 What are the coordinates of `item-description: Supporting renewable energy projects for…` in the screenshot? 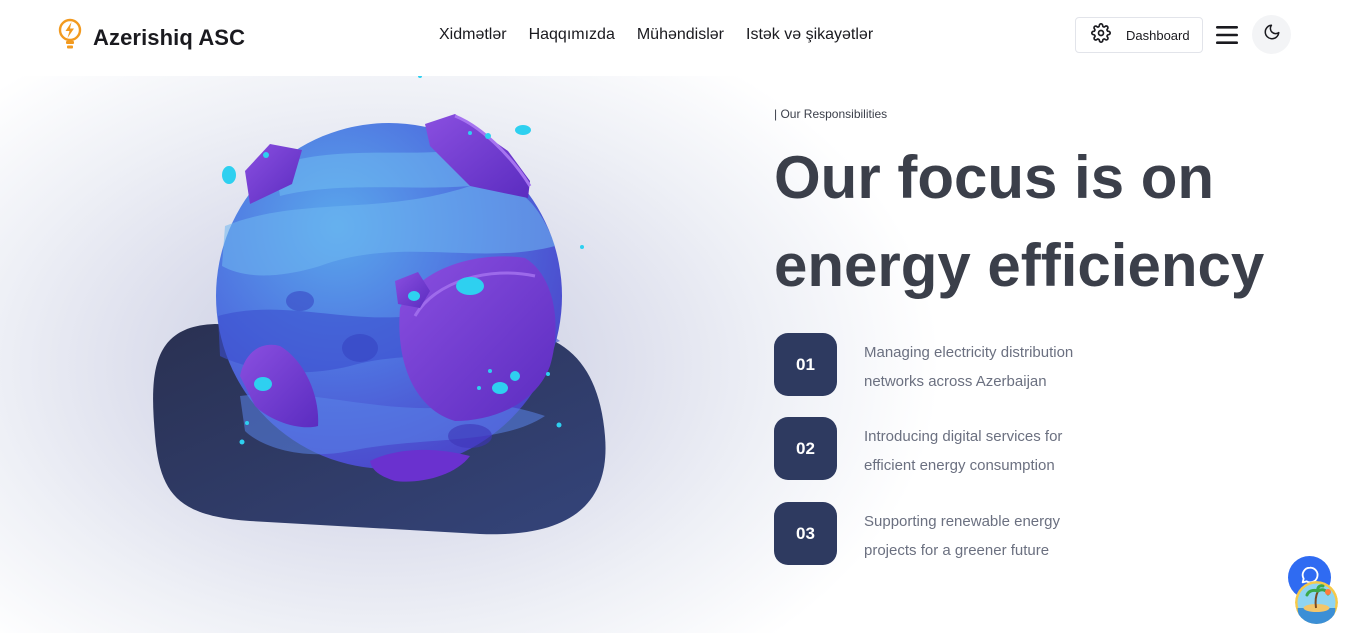 It's located at (962, 536).